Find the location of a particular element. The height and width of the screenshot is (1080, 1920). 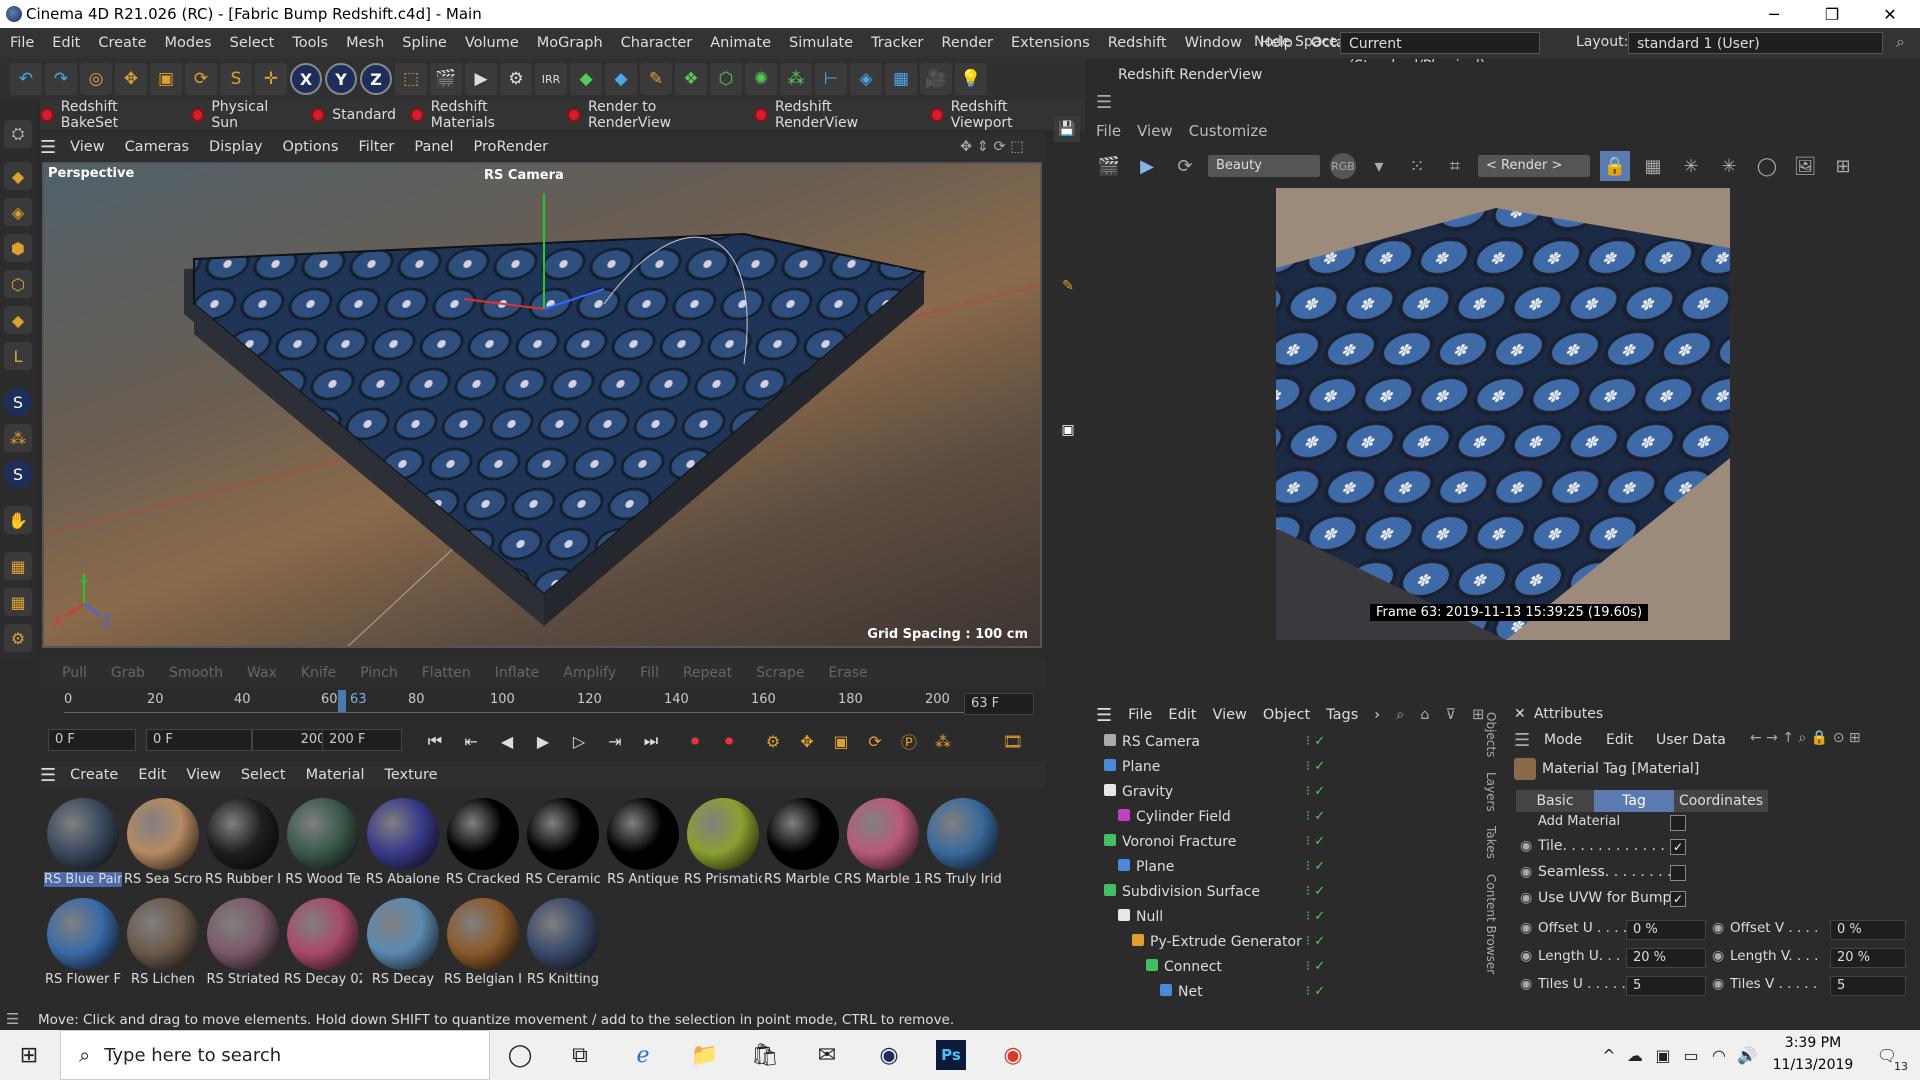

rgb-channel-button: RGB is located at coordinates (1343, 166).